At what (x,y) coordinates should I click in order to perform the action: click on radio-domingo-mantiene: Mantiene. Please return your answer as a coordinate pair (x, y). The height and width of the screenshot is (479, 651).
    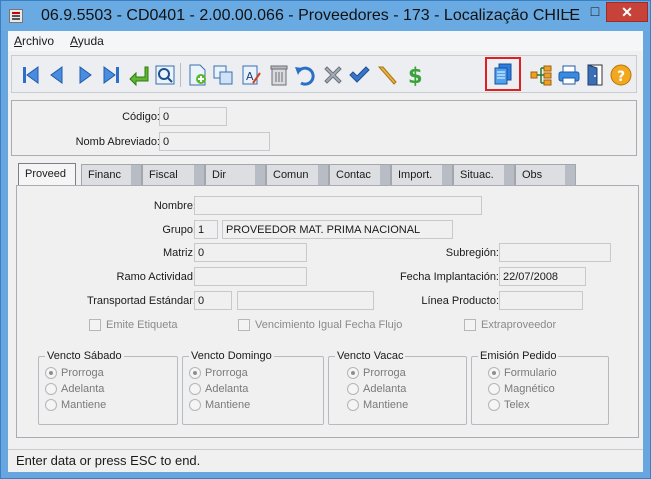
    Looking at the image, I should click on (219, 405).